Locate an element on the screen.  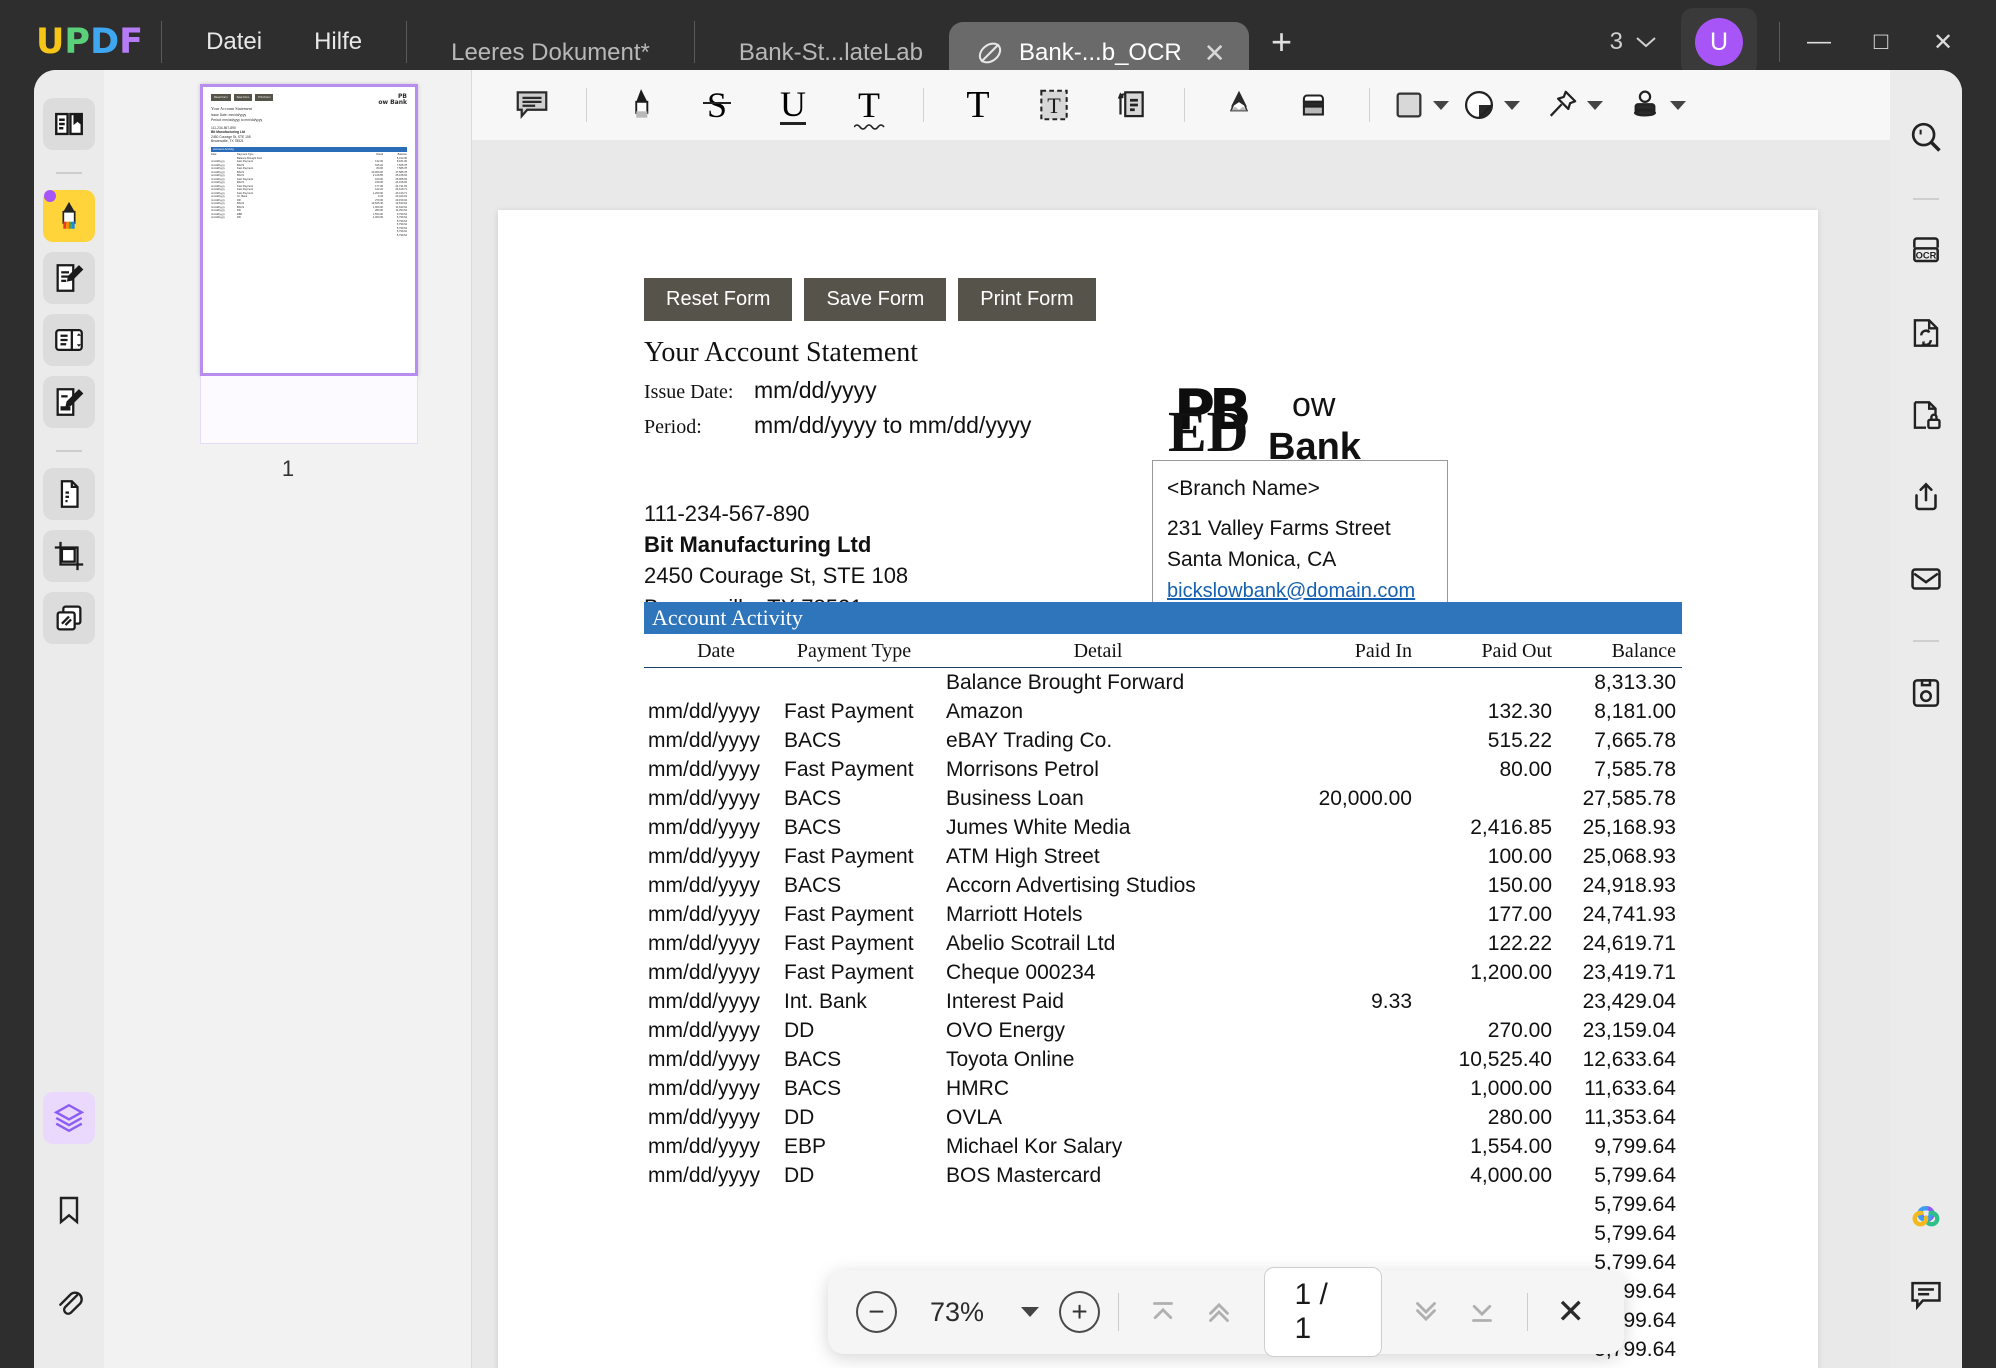
period-field: mm/dd/yyyy to mm/dd/yyyy is located at coordinates (892, 425).